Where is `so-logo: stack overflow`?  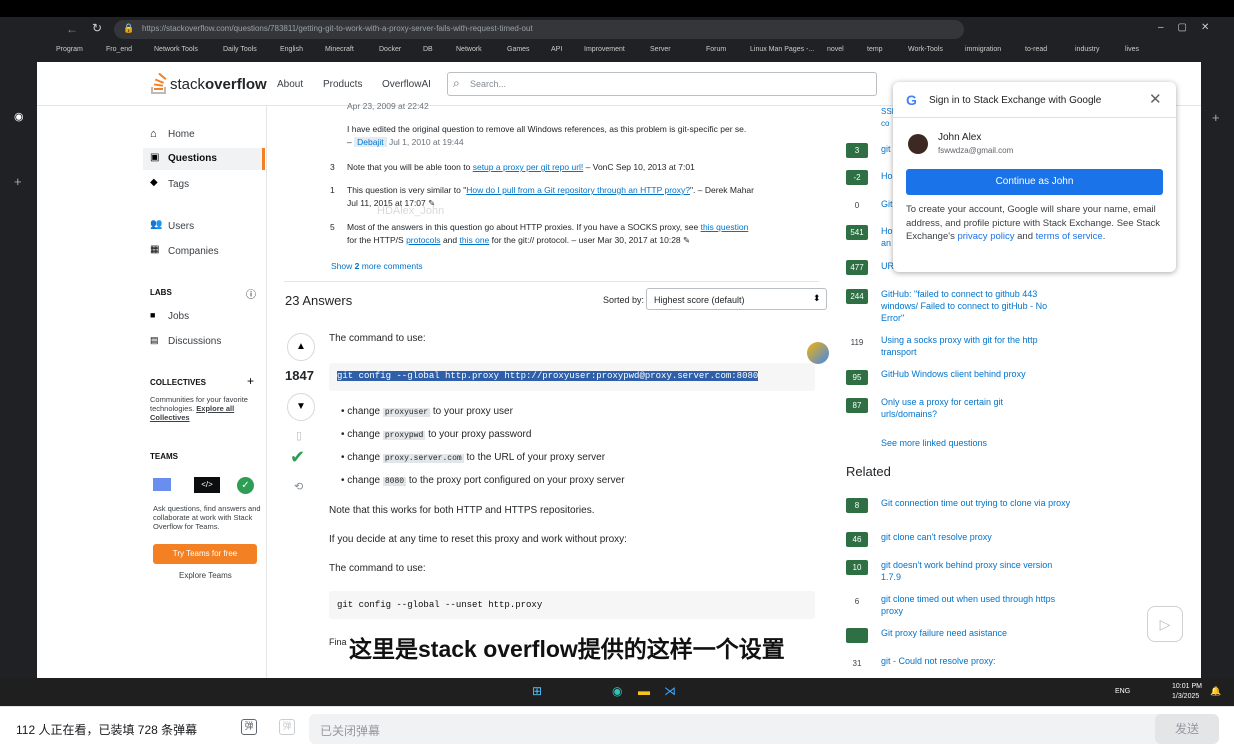
so-logo: stack overflow is located at coordinates (208, 84).